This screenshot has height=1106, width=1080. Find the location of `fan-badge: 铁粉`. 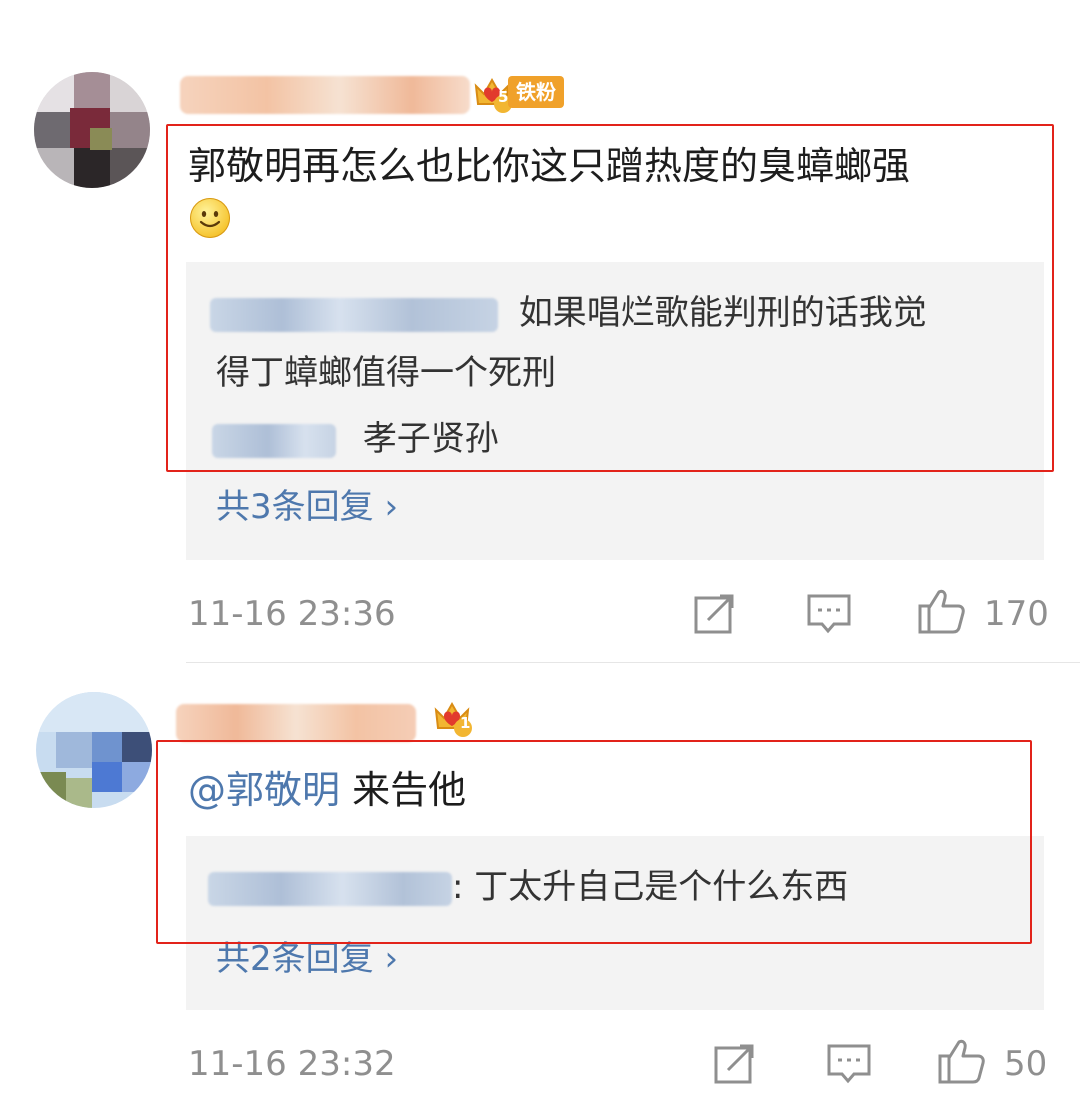

fan-badge: 铁粉 is located at coordinates (536, 92).